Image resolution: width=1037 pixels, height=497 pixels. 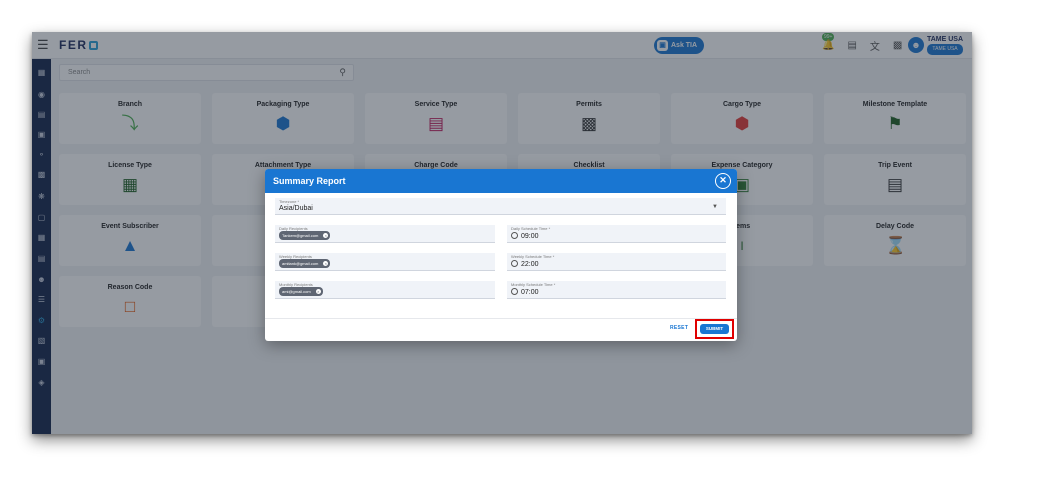 What do you see at coordinates (500, 206) in the screenshot?
I see `timezone-select: Timezone * Asia/Dubai ▼` at bounding box center [500, 206].